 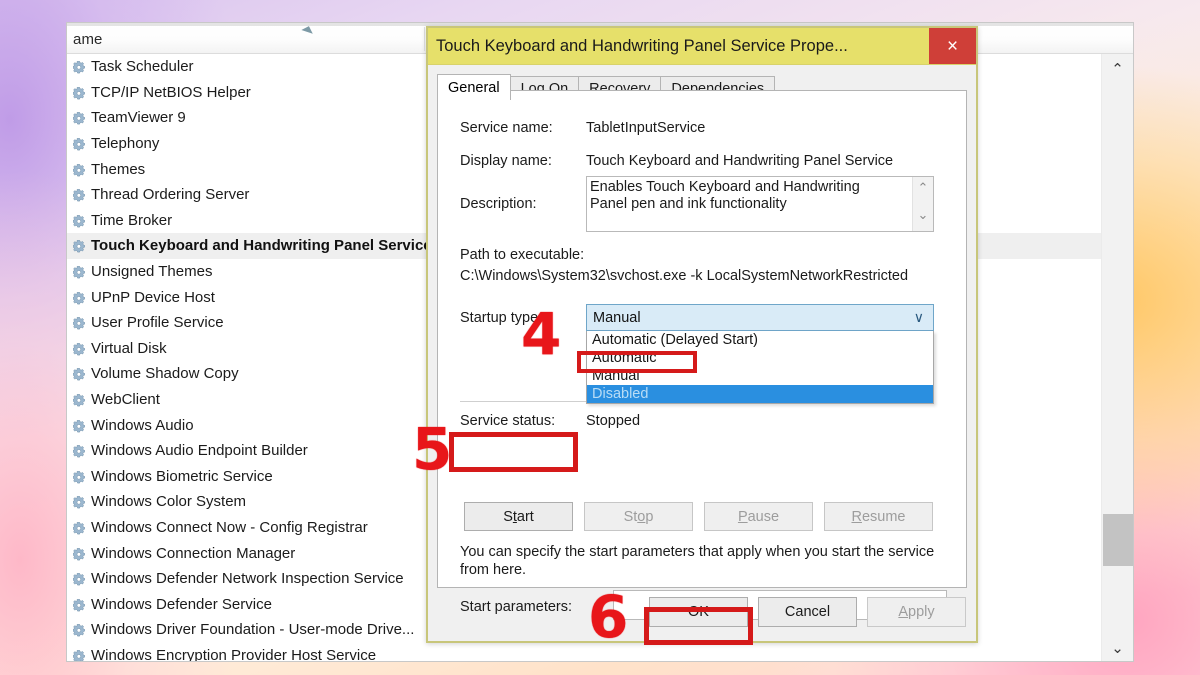 I want to click on stop-button-label: Stop, so click(x=638, y=516).